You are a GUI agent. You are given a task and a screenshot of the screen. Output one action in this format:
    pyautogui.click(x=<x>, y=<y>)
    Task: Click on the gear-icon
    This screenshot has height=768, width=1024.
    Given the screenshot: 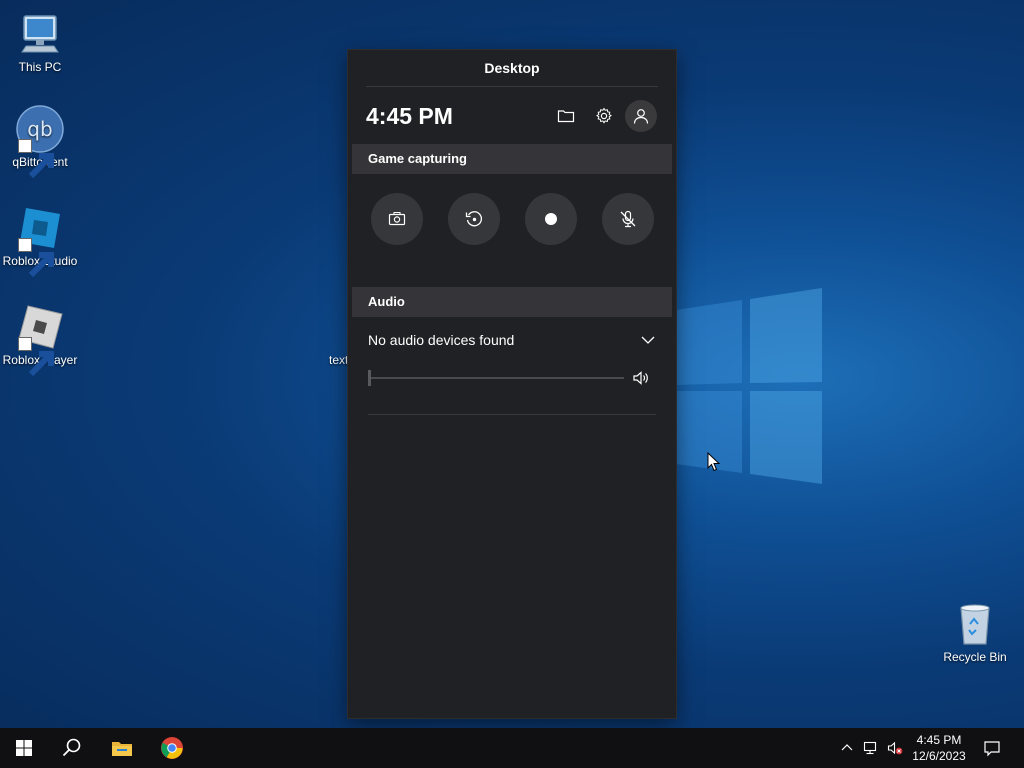 What is the action you would take?
    pyautogui.click(x=604, y=116)
    